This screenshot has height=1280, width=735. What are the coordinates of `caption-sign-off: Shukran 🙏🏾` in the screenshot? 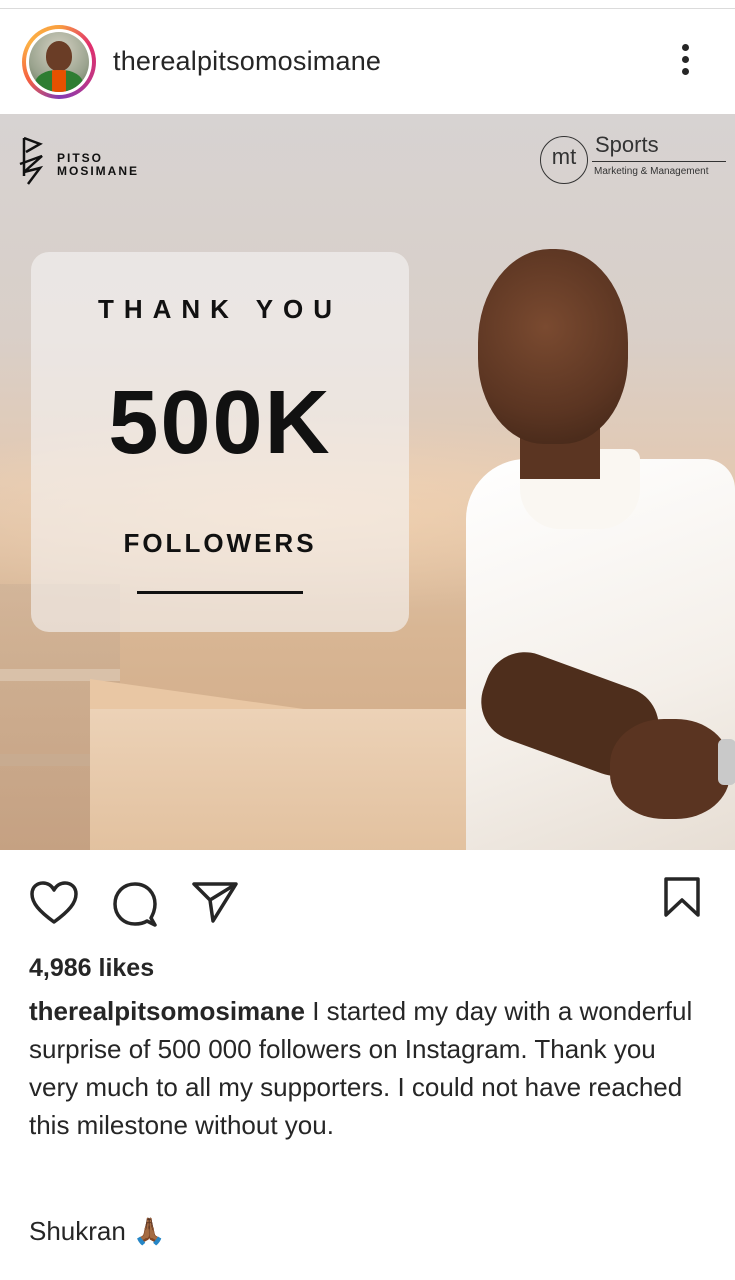 It's located at (97, 1231).